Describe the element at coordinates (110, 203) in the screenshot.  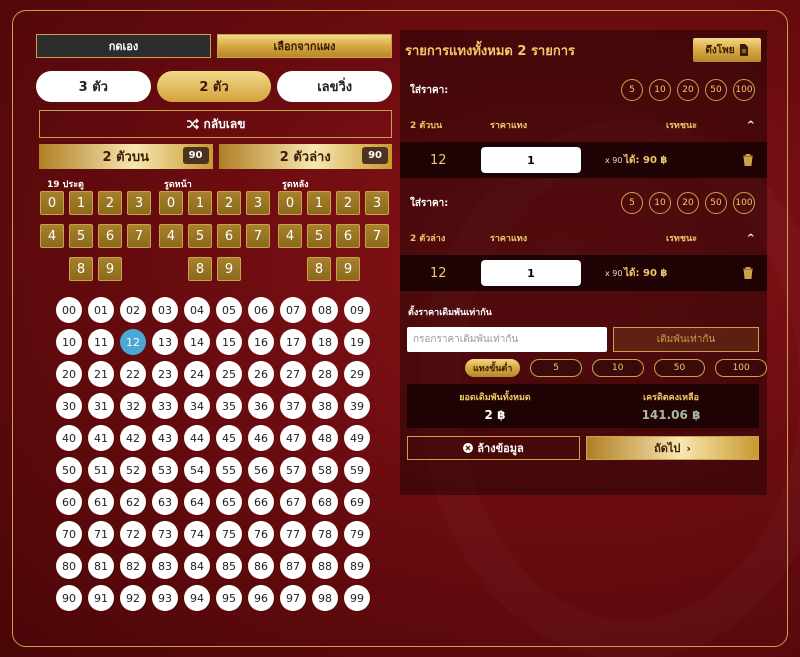
I see `digit-doors-2: 2` at that location.